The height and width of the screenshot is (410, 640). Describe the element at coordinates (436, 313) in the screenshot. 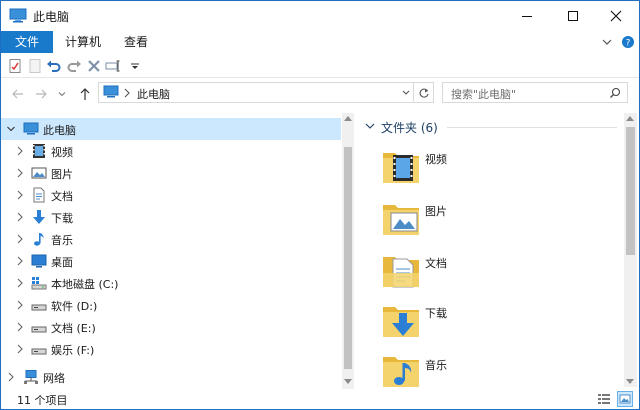

I see `folder-label: 下载` at that location.